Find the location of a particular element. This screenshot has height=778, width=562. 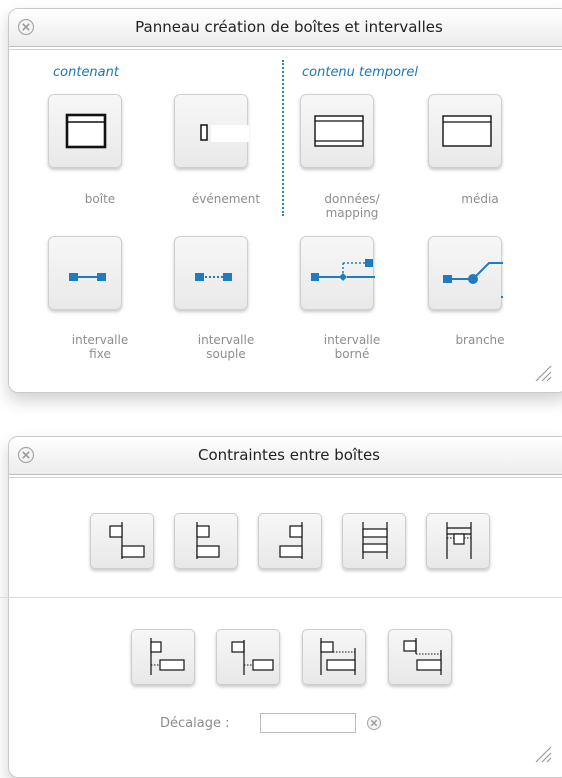

bounded-interval-icon is located at coordinates (343, 270).